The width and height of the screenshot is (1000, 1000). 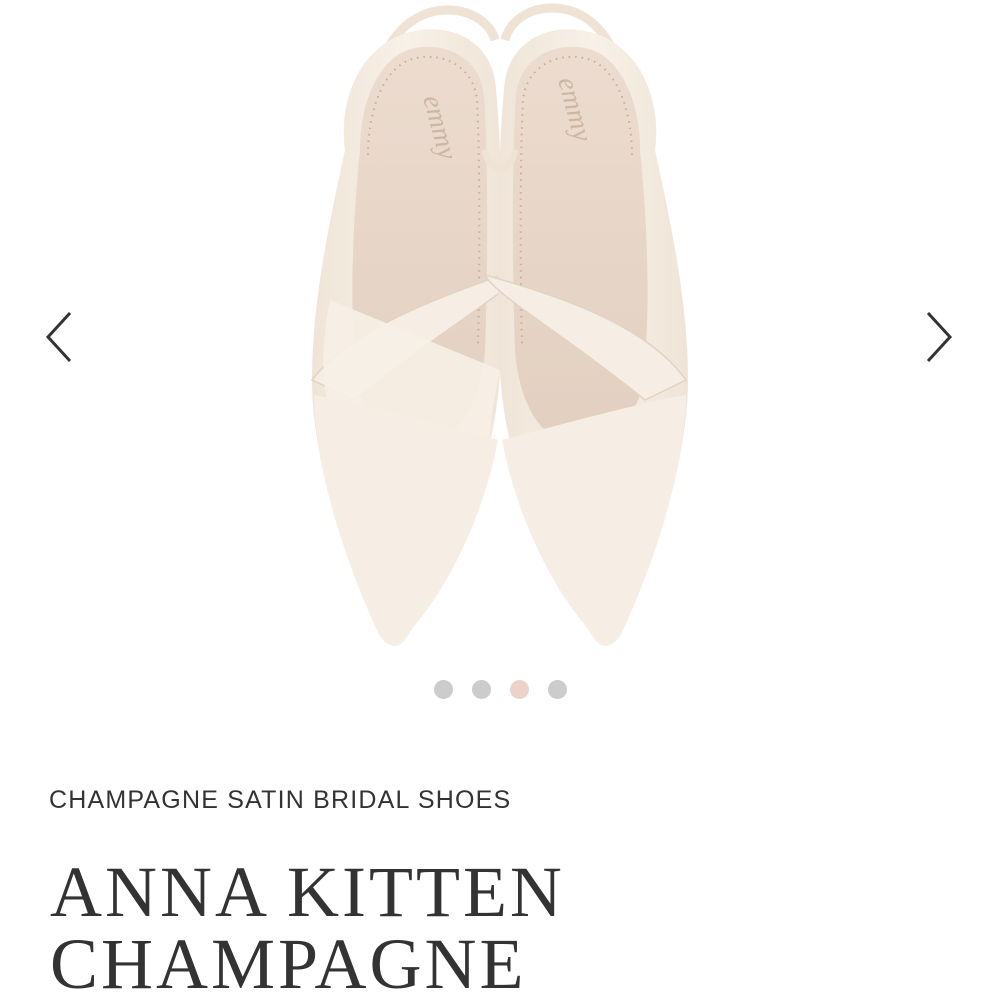 What do you see at coordinates (519, 689) in the screenshot?
I see `slide-dot-active` at bounding box center [519, 689].